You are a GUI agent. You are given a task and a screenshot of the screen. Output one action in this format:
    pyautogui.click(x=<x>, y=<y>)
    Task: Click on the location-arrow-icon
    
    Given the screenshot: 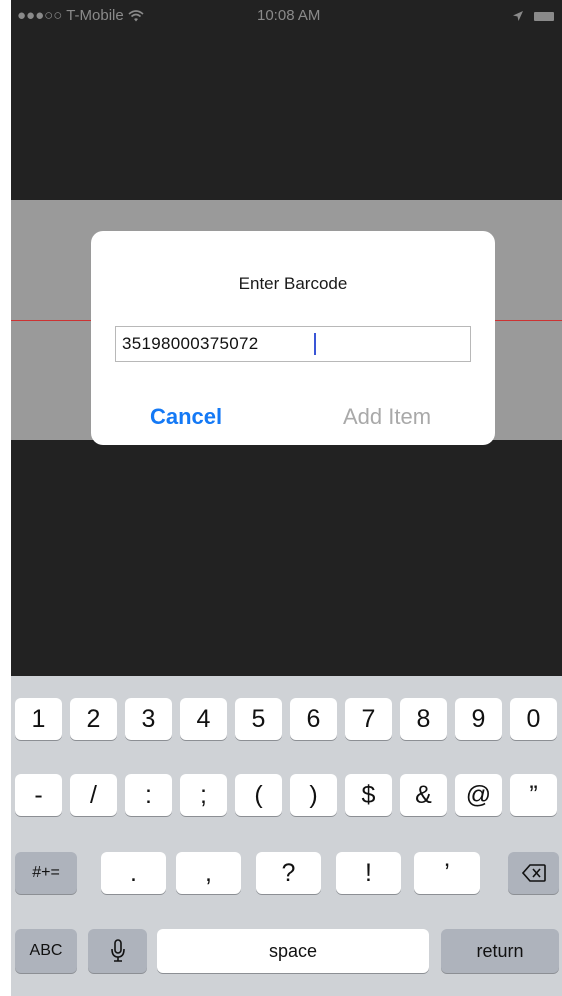 What is the action you would take?
    pyautogui.click(x=520, y=15)
    